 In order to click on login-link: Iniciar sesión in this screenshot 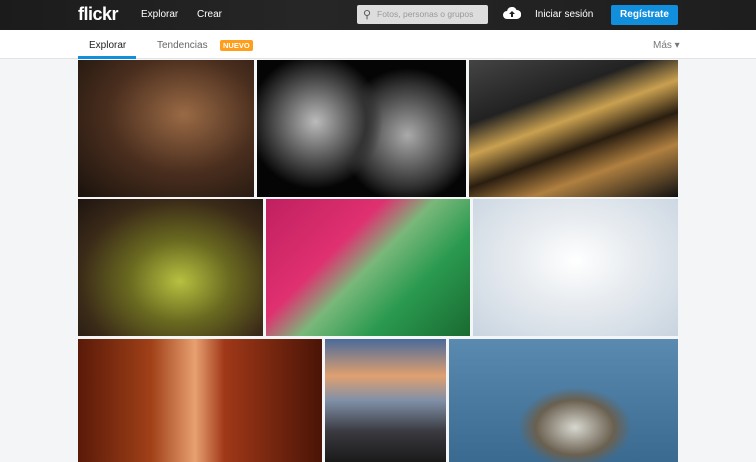, I will do `click(564, 14)`.